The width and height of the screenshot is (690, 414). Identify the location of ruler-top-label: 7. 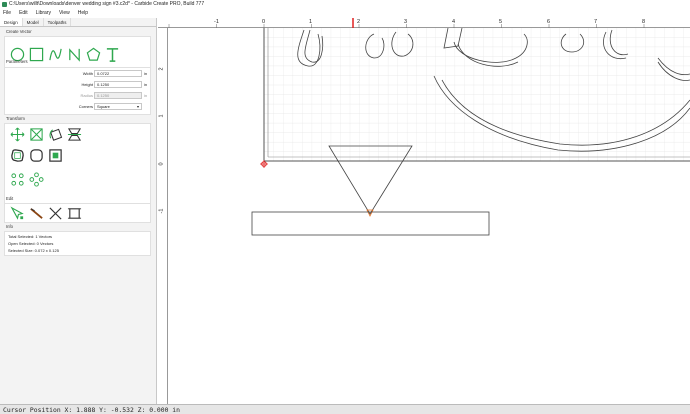
(596, 22).